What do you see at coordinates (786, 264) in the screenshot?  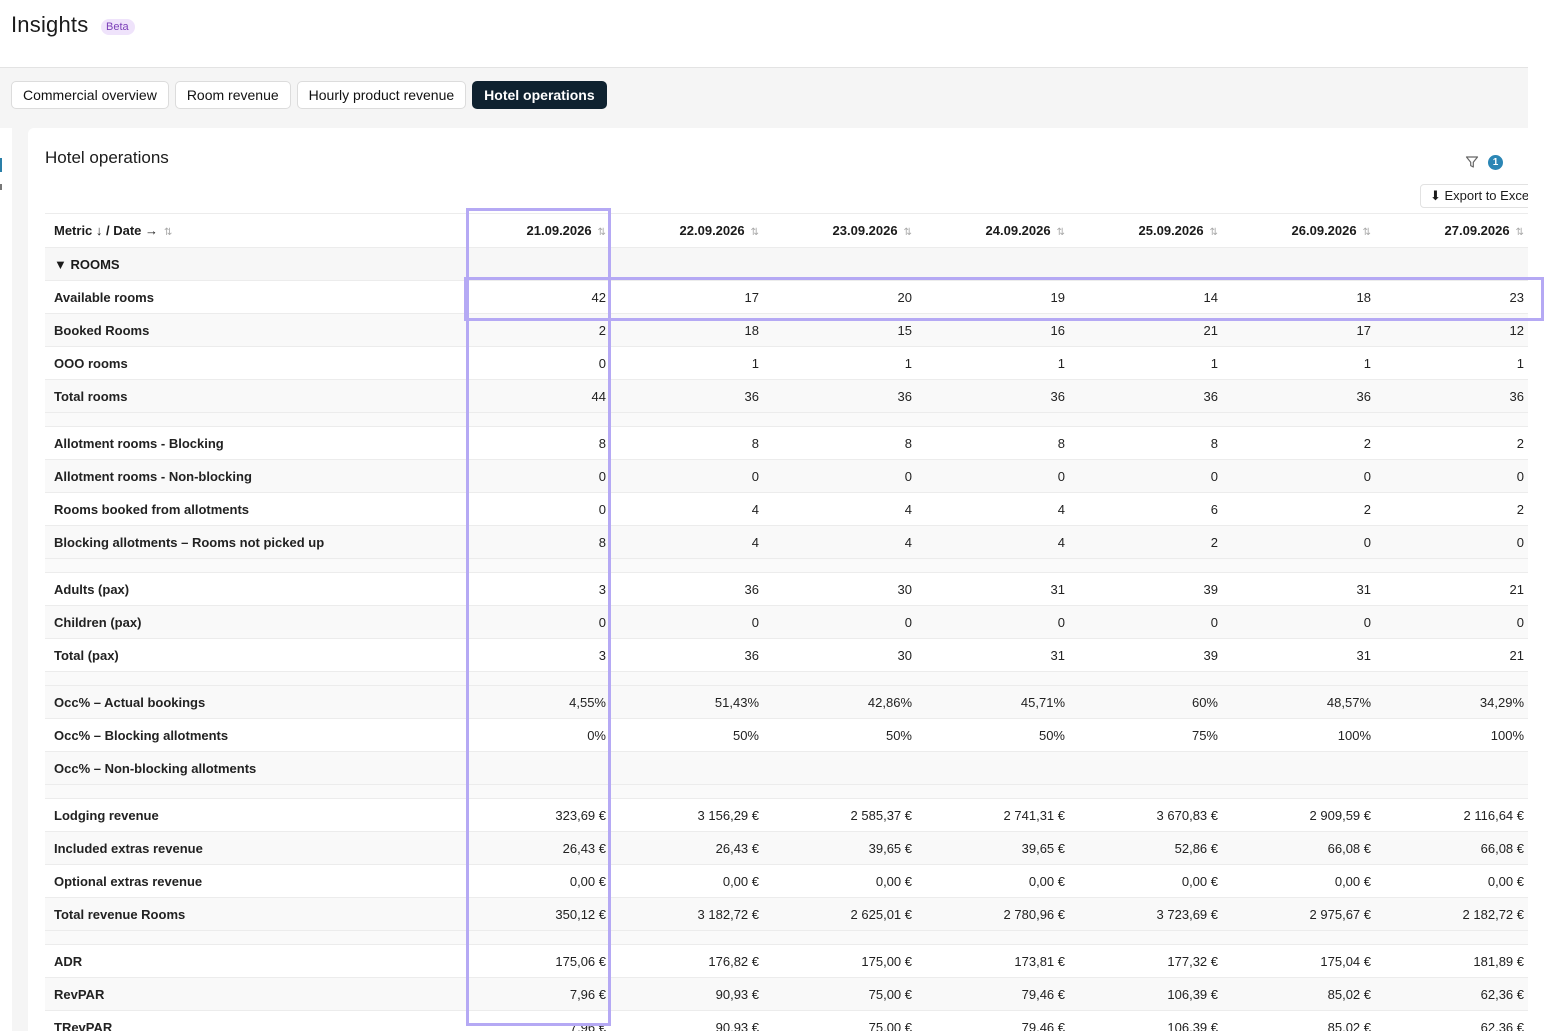 I see `section-row-rooms: ▼ ROOMS` at bounding box center [786, 264].